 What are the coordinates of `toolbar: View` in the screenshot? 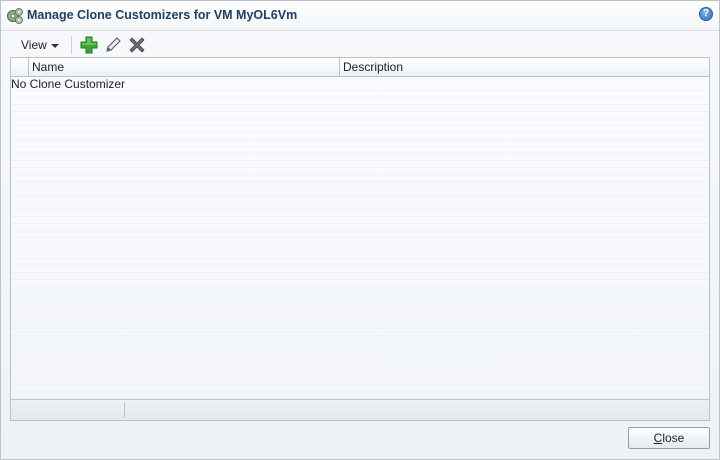 It's located at (360, 45).